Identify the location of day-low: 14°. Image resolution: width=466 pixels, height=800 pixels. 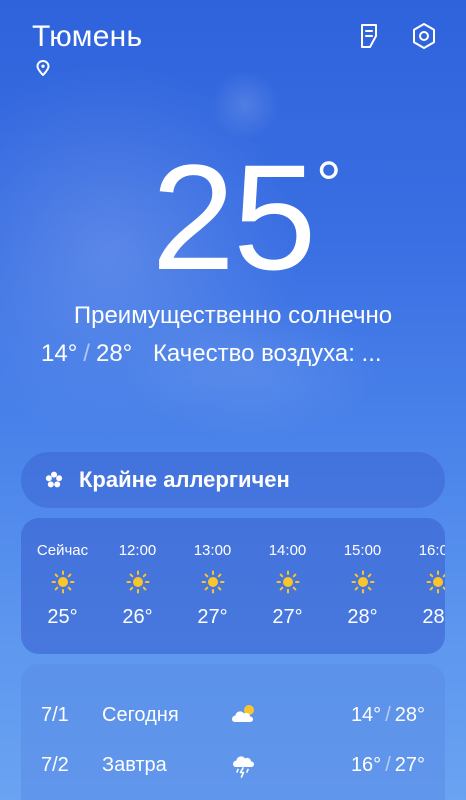
(366, 715).